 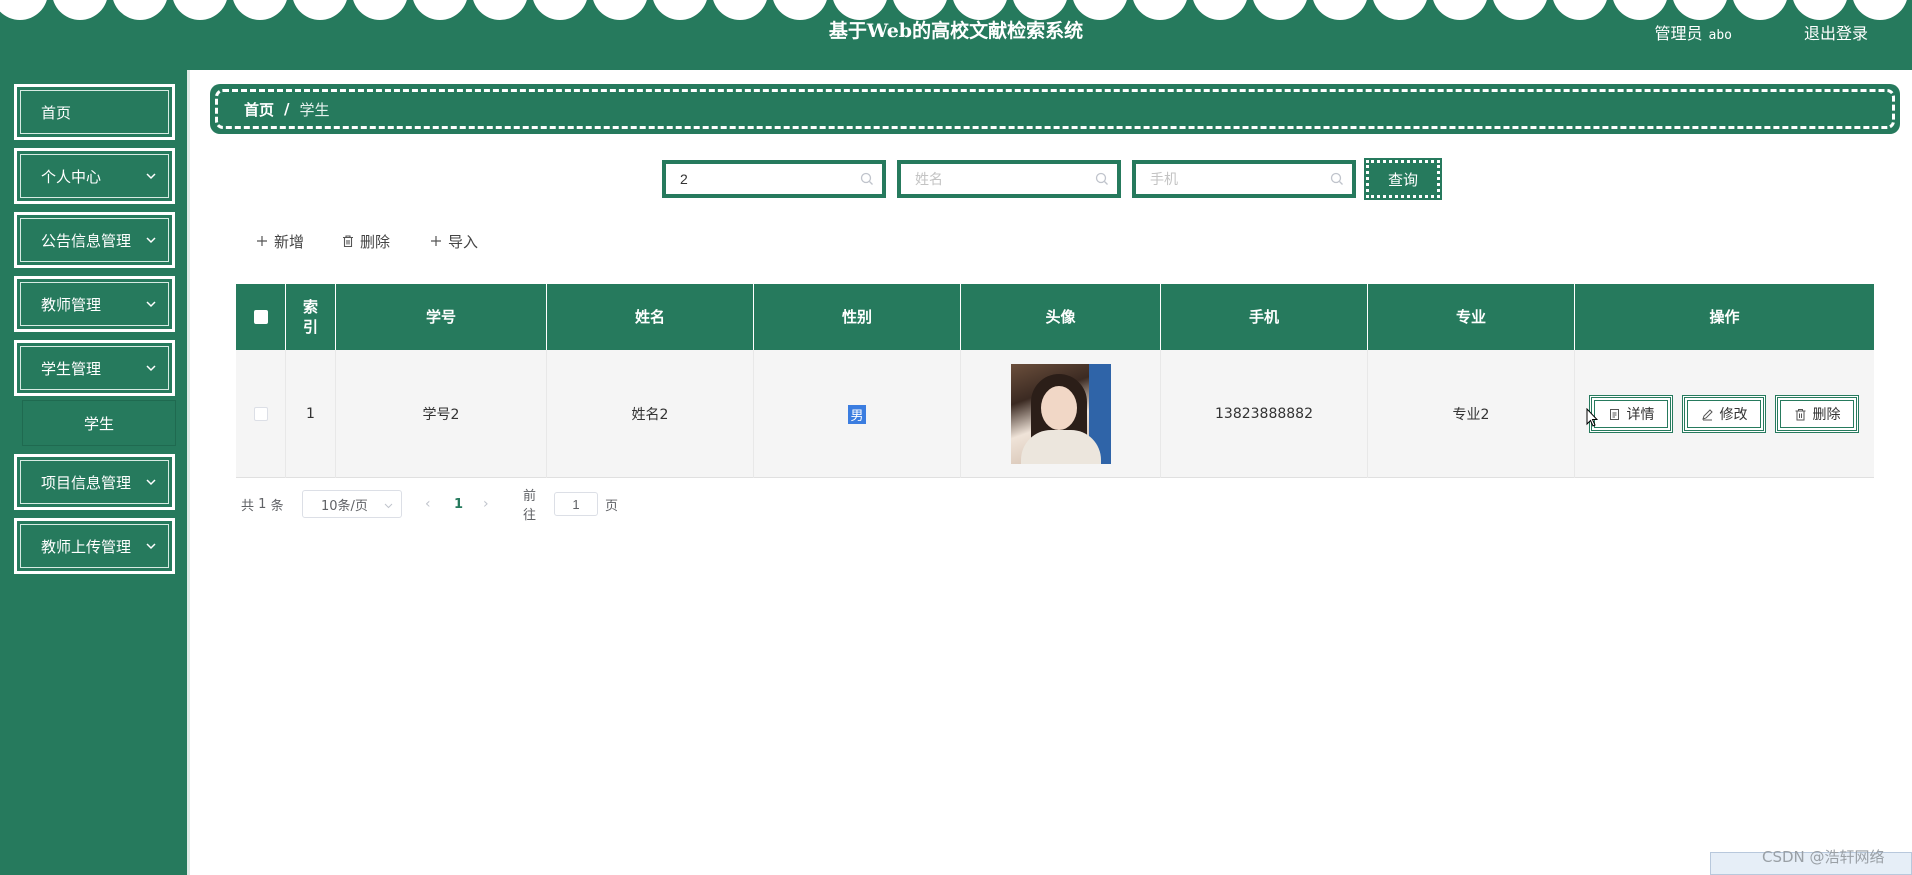 I want to click on sidebar-item-label: 项目信息管理, so click(x=86, y=482).